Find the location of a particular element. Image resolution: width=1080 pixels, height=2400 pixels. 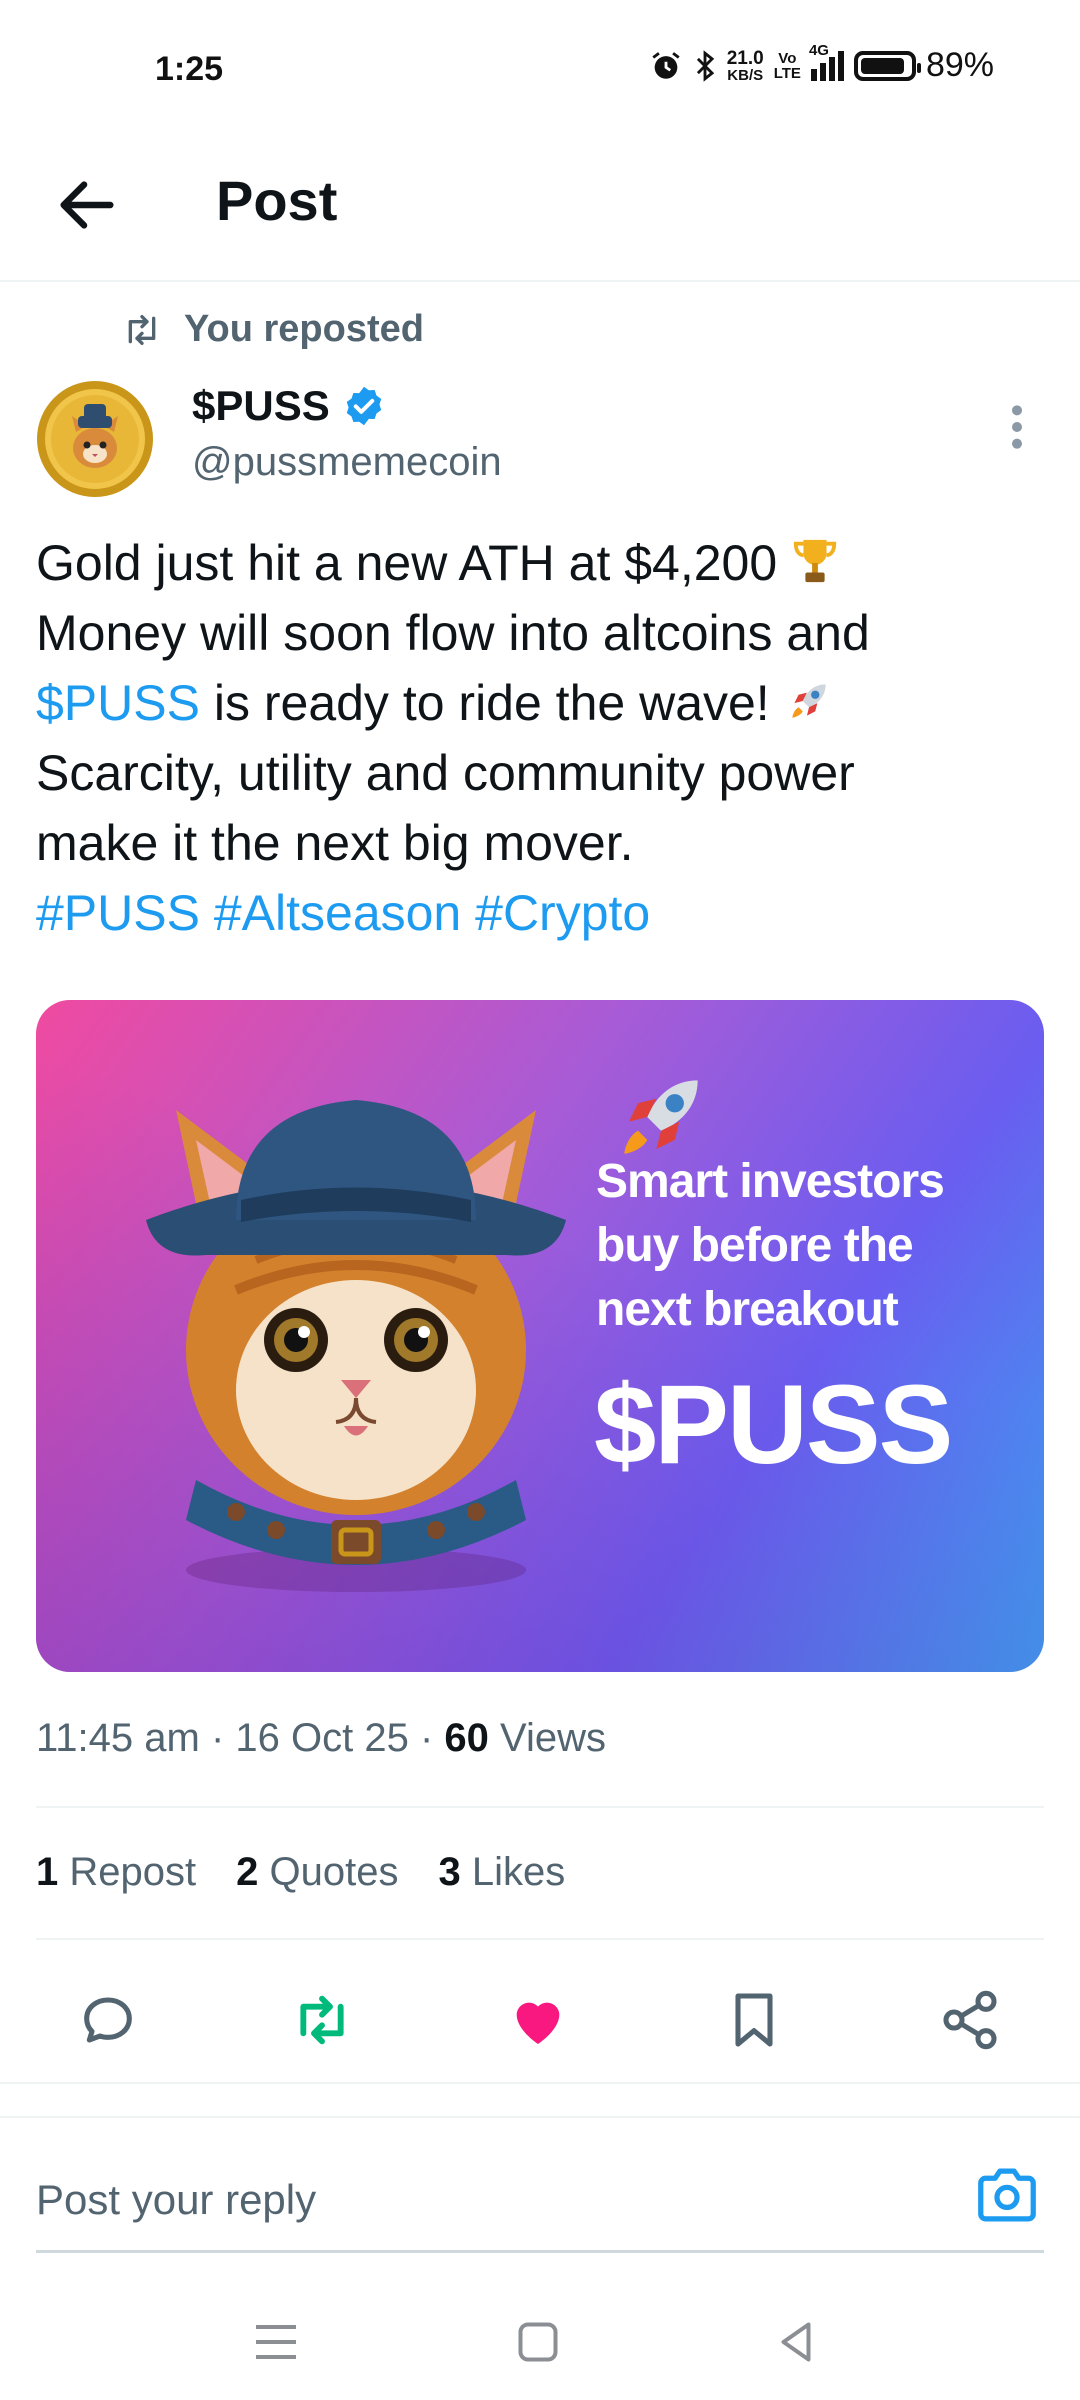

heart-icon is located at coordinates (538, 2020).